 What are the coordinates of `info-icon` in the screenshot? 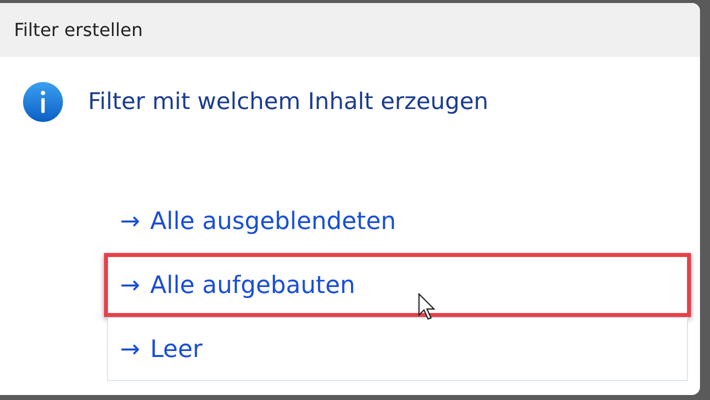 It's located at (43, 102).